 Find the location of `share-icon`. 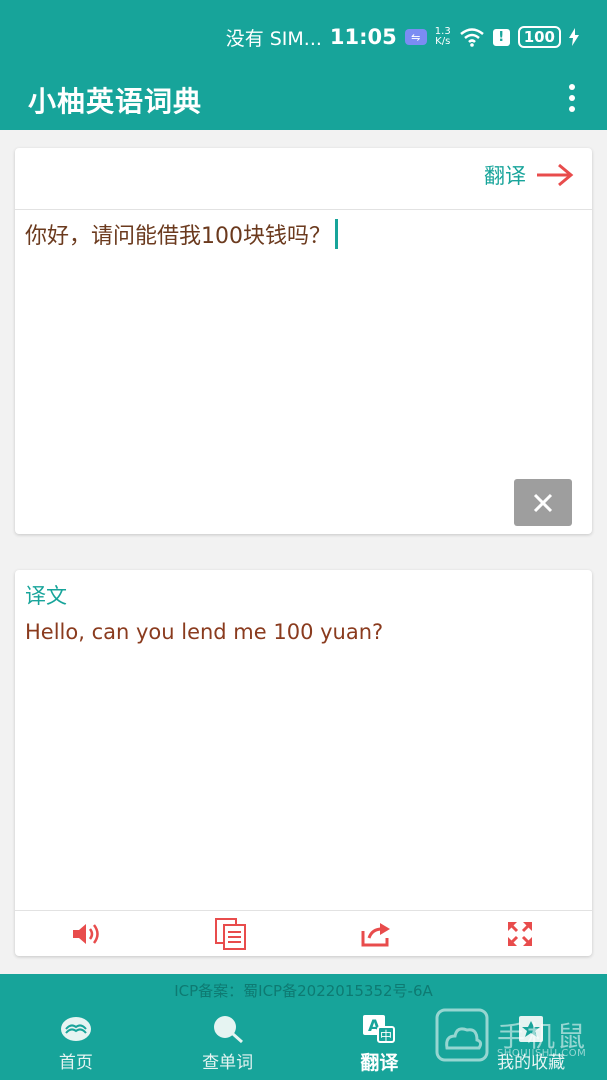

share-icon is located at coordinates (375, 934).